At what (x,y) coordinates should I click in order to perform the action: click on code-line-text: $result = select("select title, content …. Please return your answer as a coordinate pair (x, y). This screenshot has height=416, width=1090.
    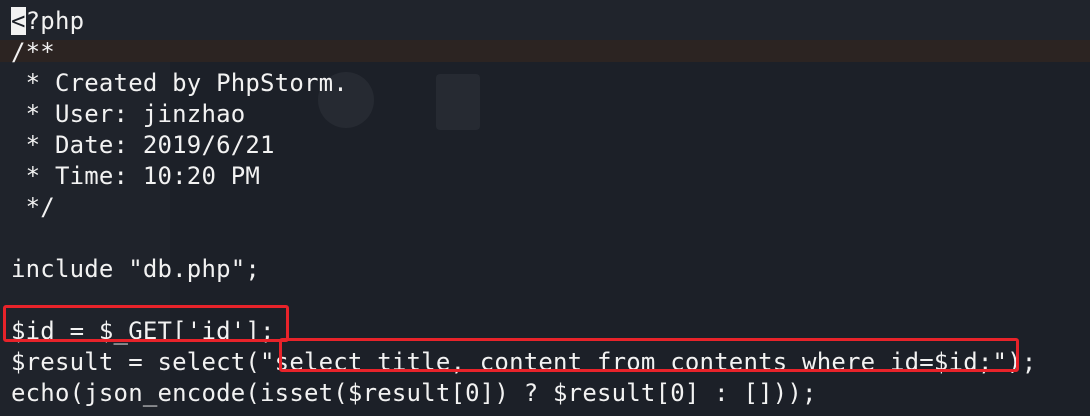
    Looking at the image, I should click on (524, 362).